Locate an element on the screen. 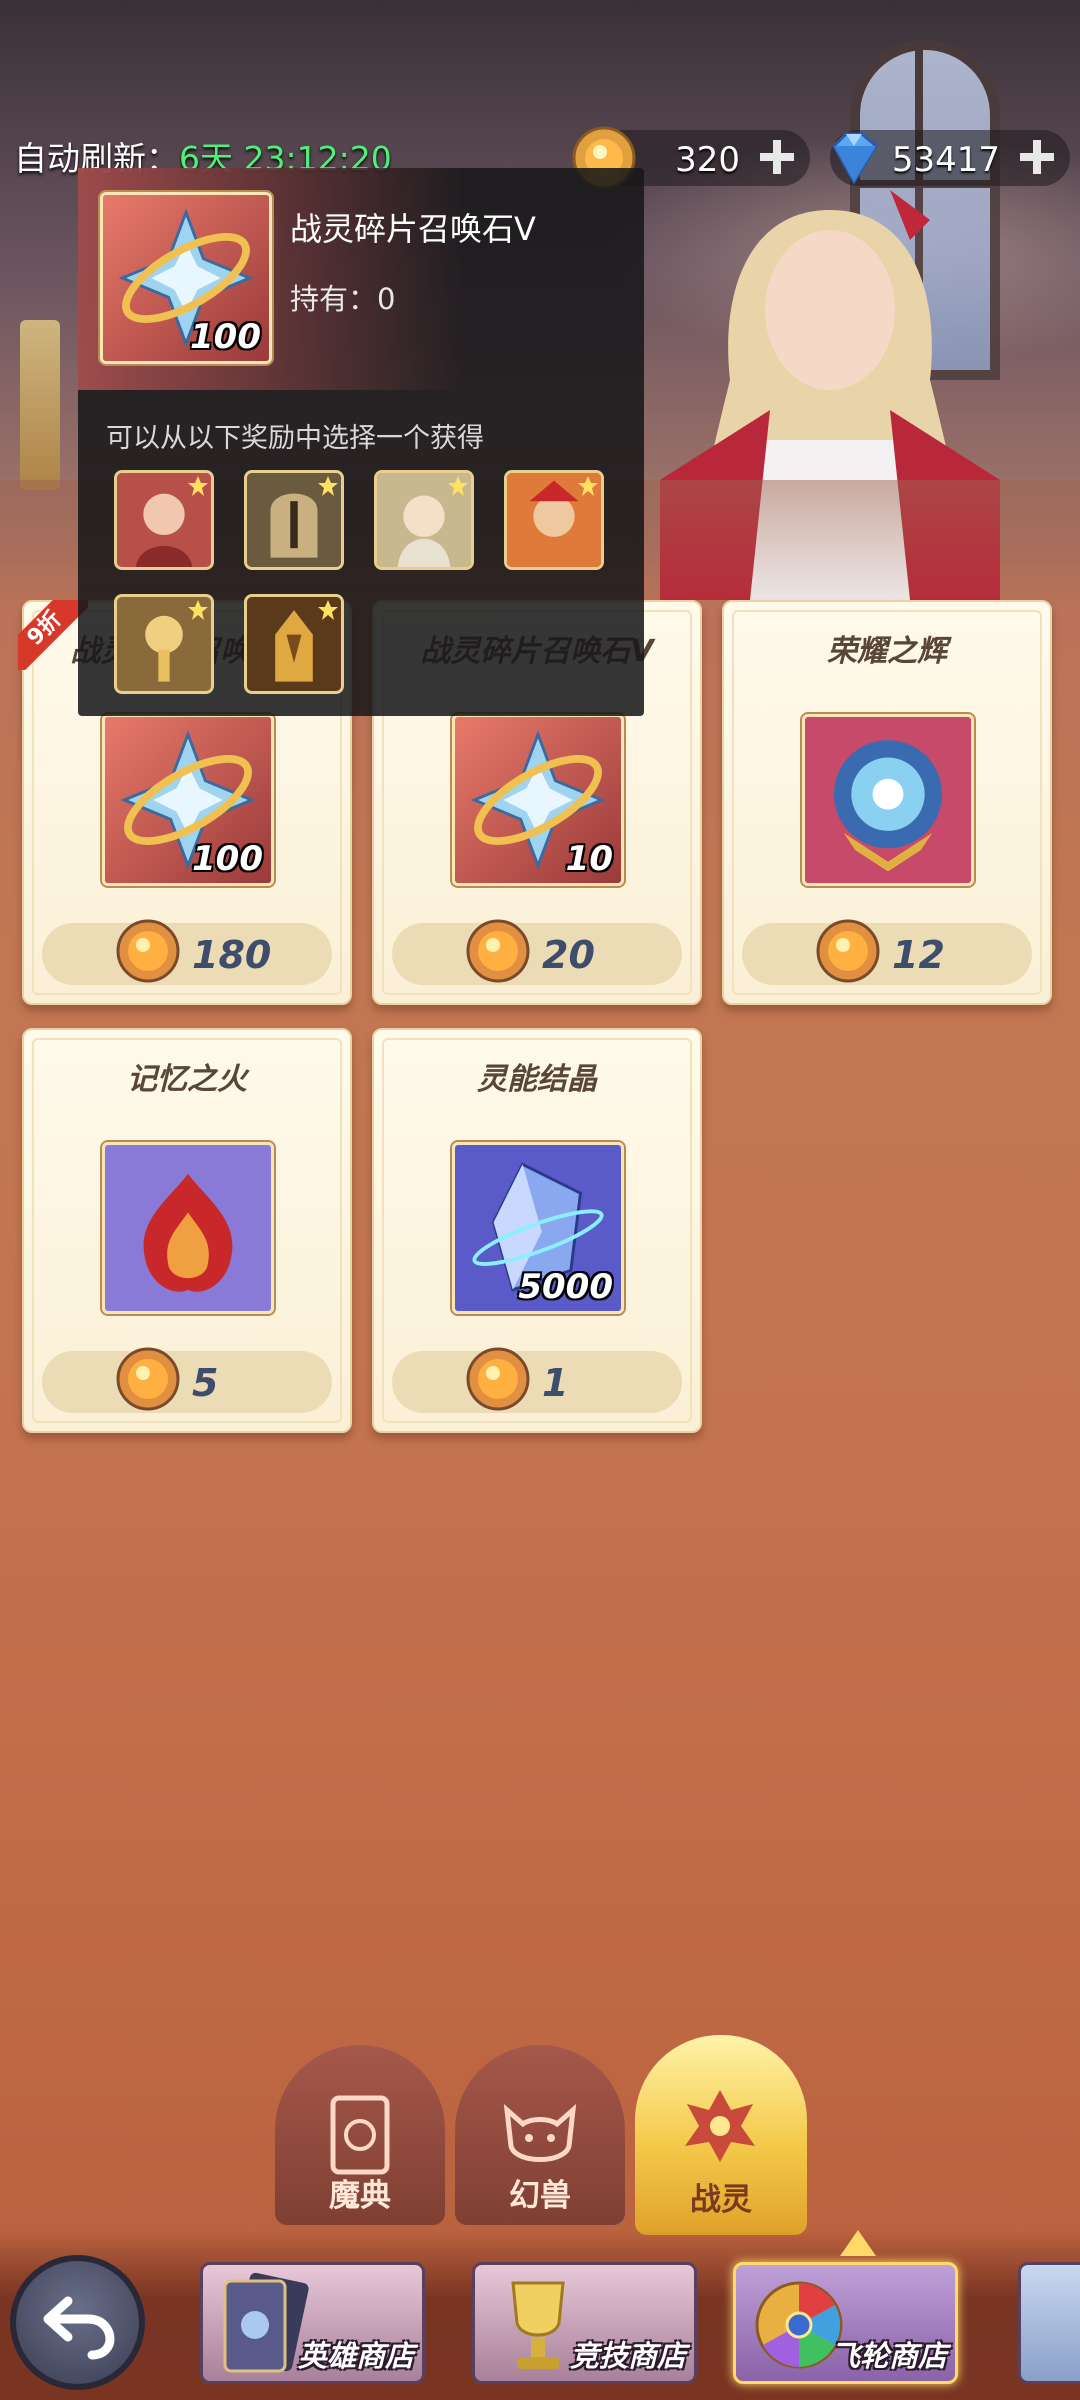  back-arrow-icon is located at coordinates (79, 2328).